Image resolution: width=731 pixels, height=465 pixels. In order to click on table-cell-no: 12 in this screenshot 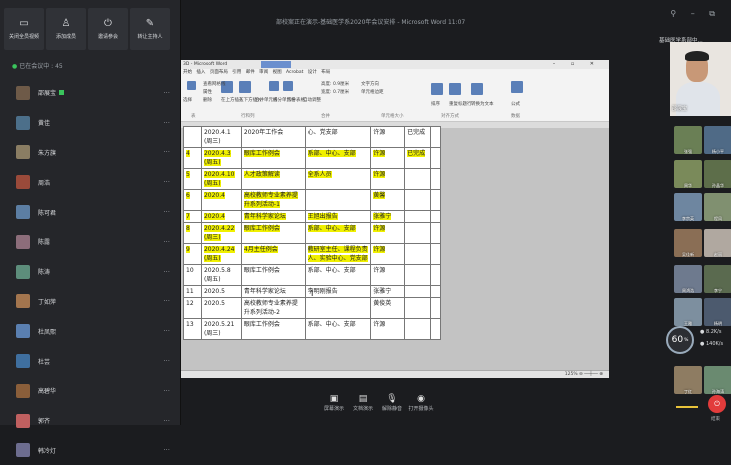, I will do `click(192, 308)`.